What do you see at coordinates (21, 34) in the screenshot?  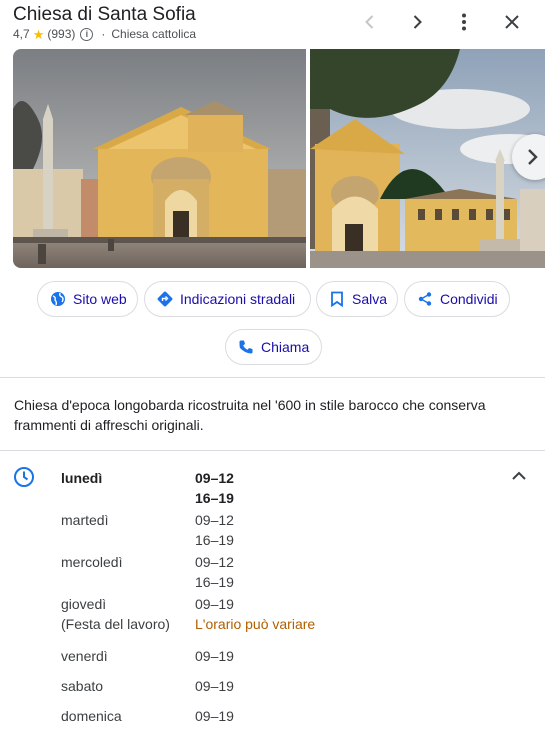 I see `rating-value: 4,7` at bounding box center [21, 34].